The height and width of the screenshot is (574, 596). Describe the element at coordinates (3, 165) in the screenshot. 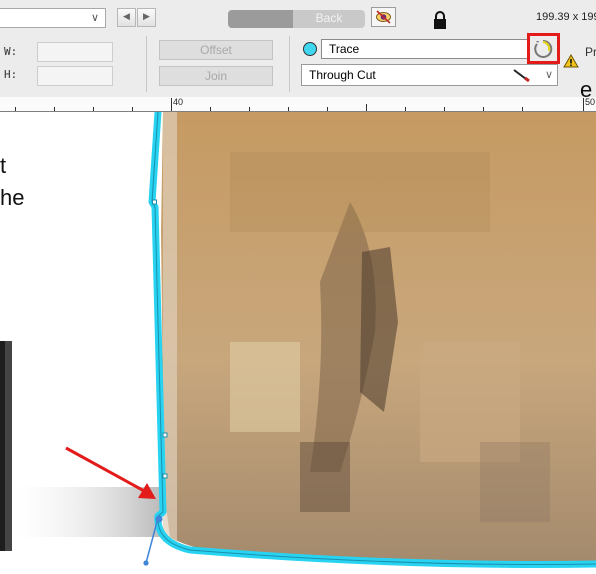

I see `document-text: t` at that location.